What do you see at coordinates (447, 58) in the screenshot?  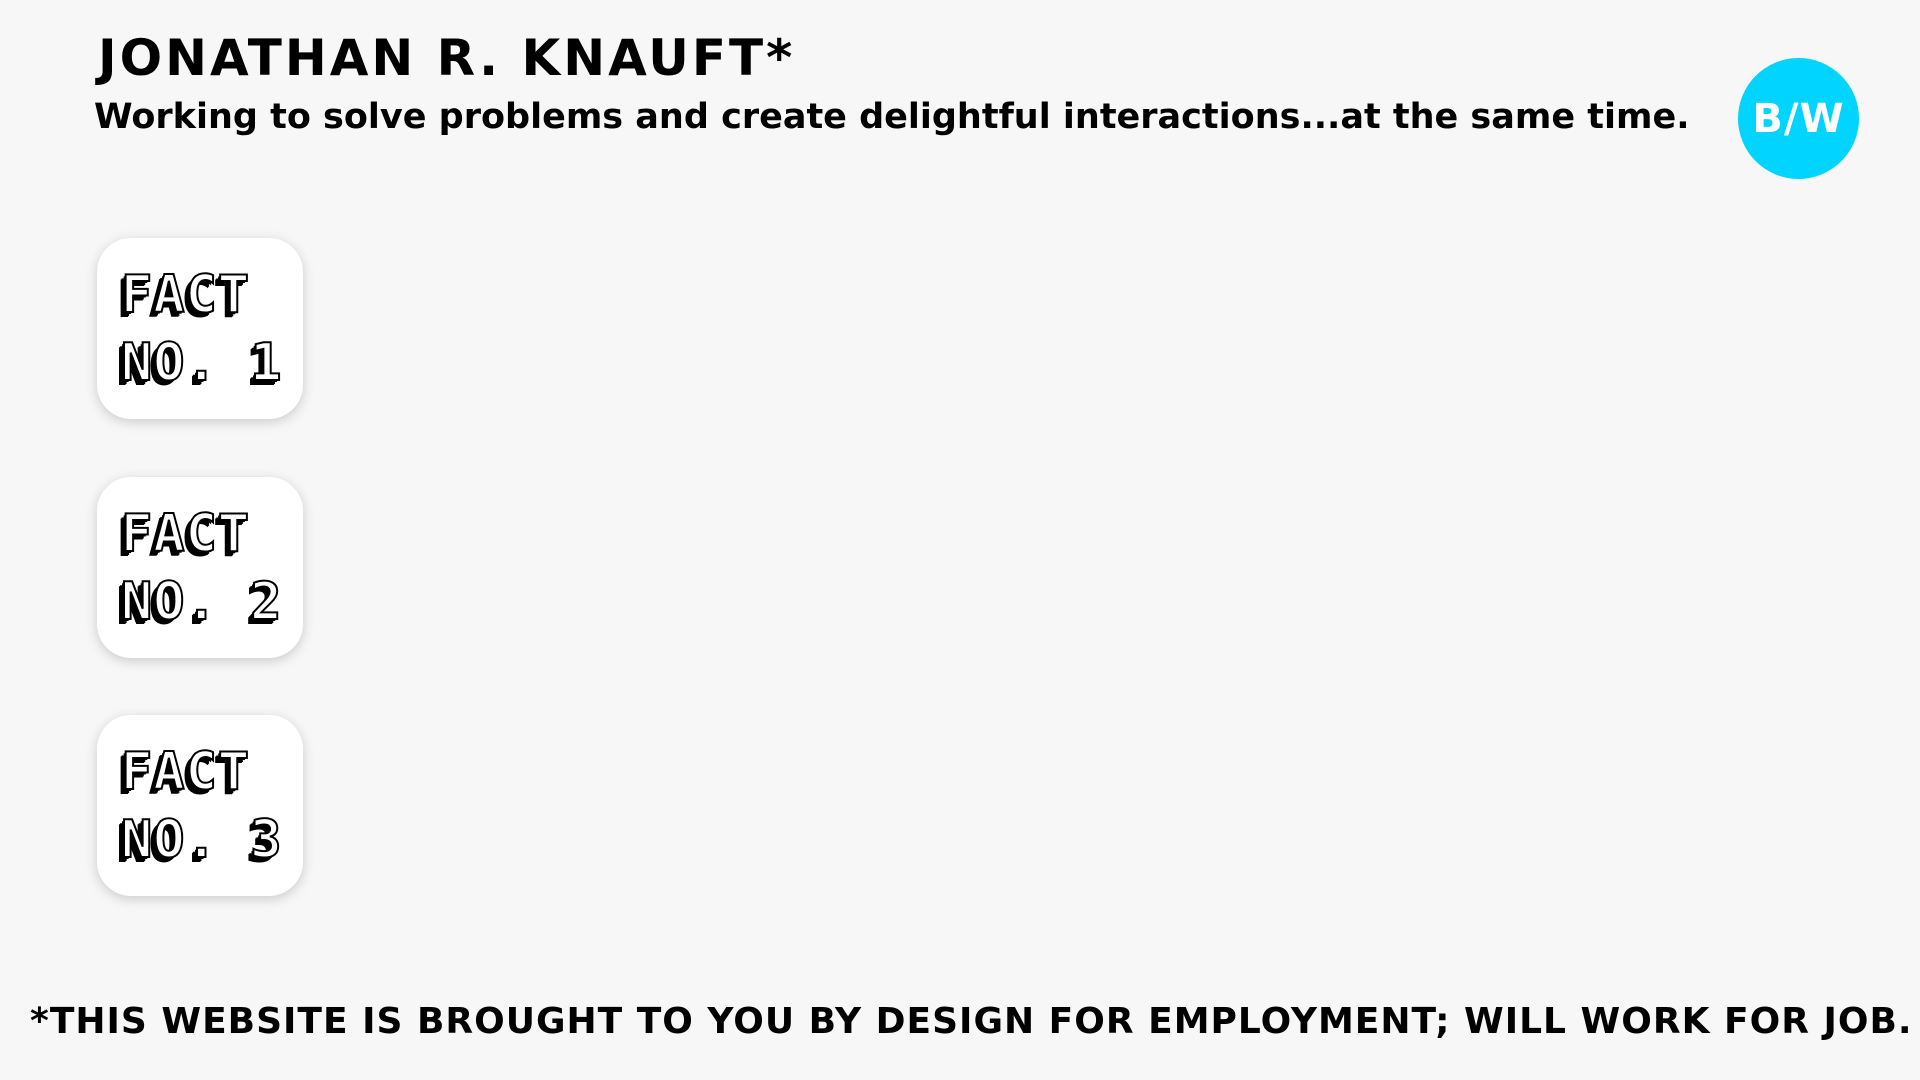 I see `site-title: Jonathan R. Knauft*` at bounding box center [447, 58].